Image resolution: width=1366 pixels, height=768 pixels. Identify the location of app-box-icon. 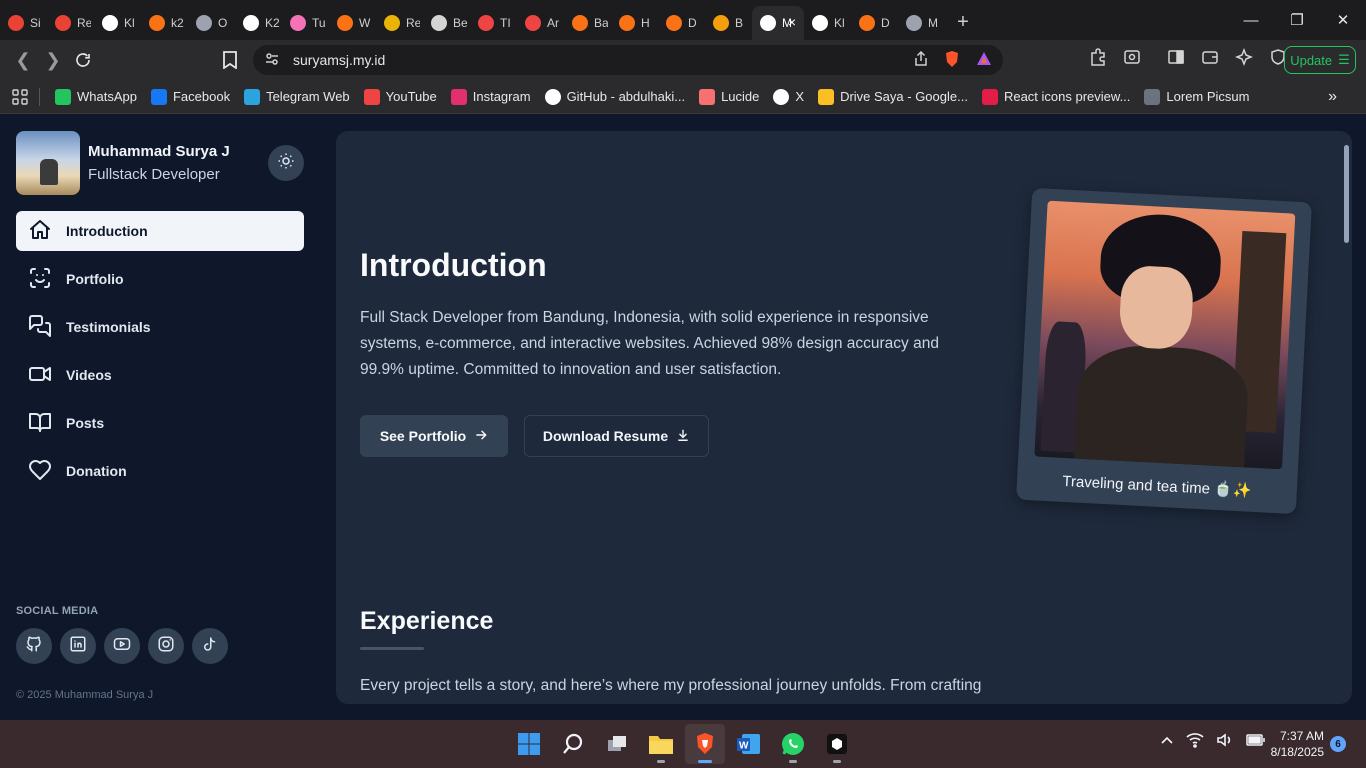
(837, 744).